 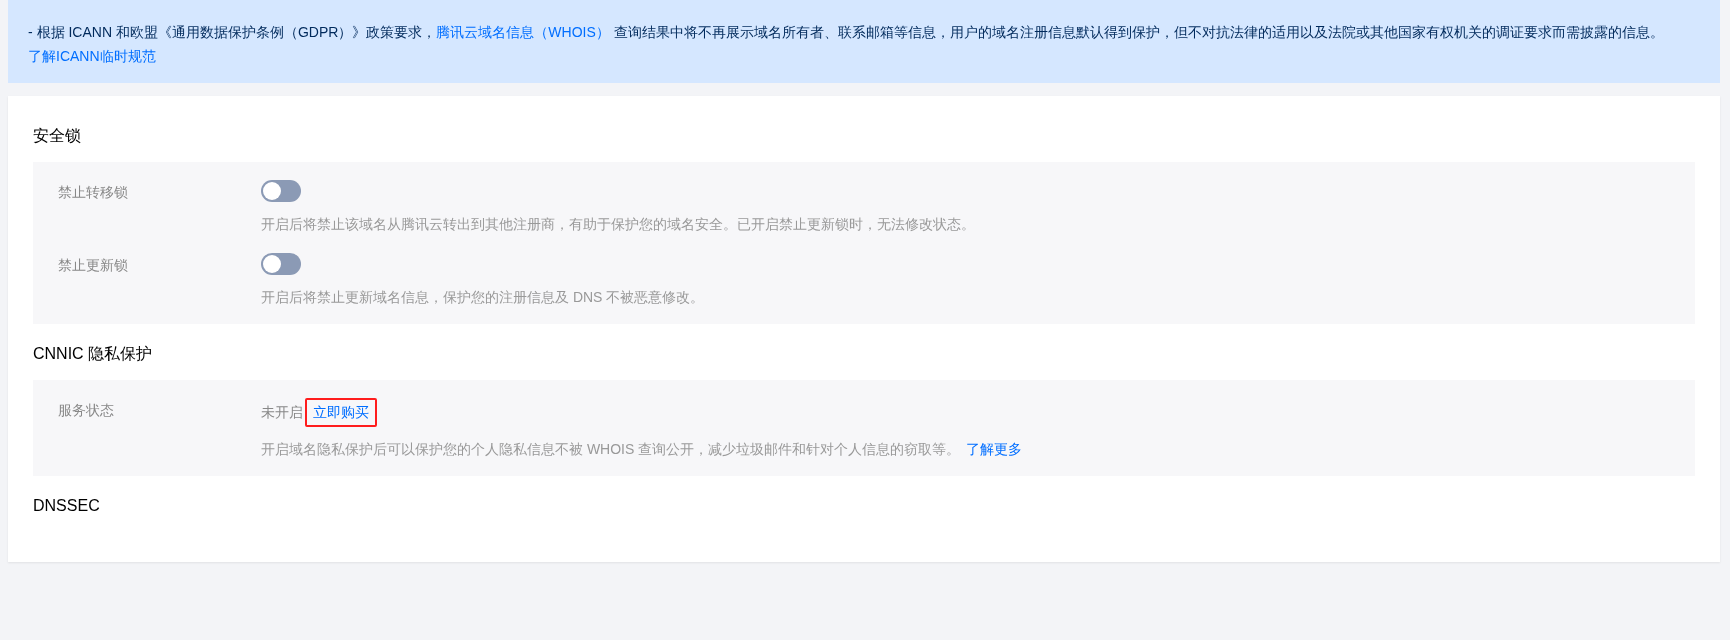 I want to click on setting-label: 服务状态, so click(x=86, y=410).